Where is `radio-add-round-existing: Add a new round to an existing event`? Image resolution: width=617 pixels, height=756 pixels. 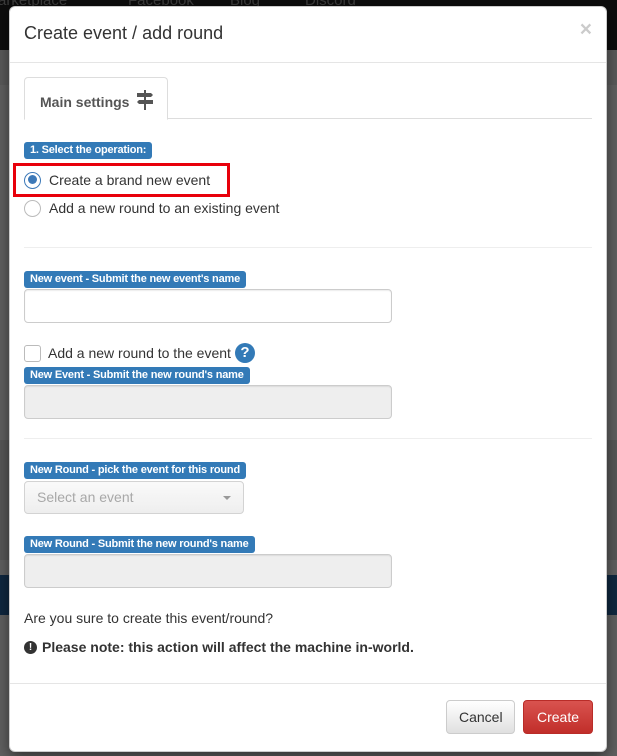
radio-add-round-existing: Add a new round to an existing event is located at coordinates (151, 208).